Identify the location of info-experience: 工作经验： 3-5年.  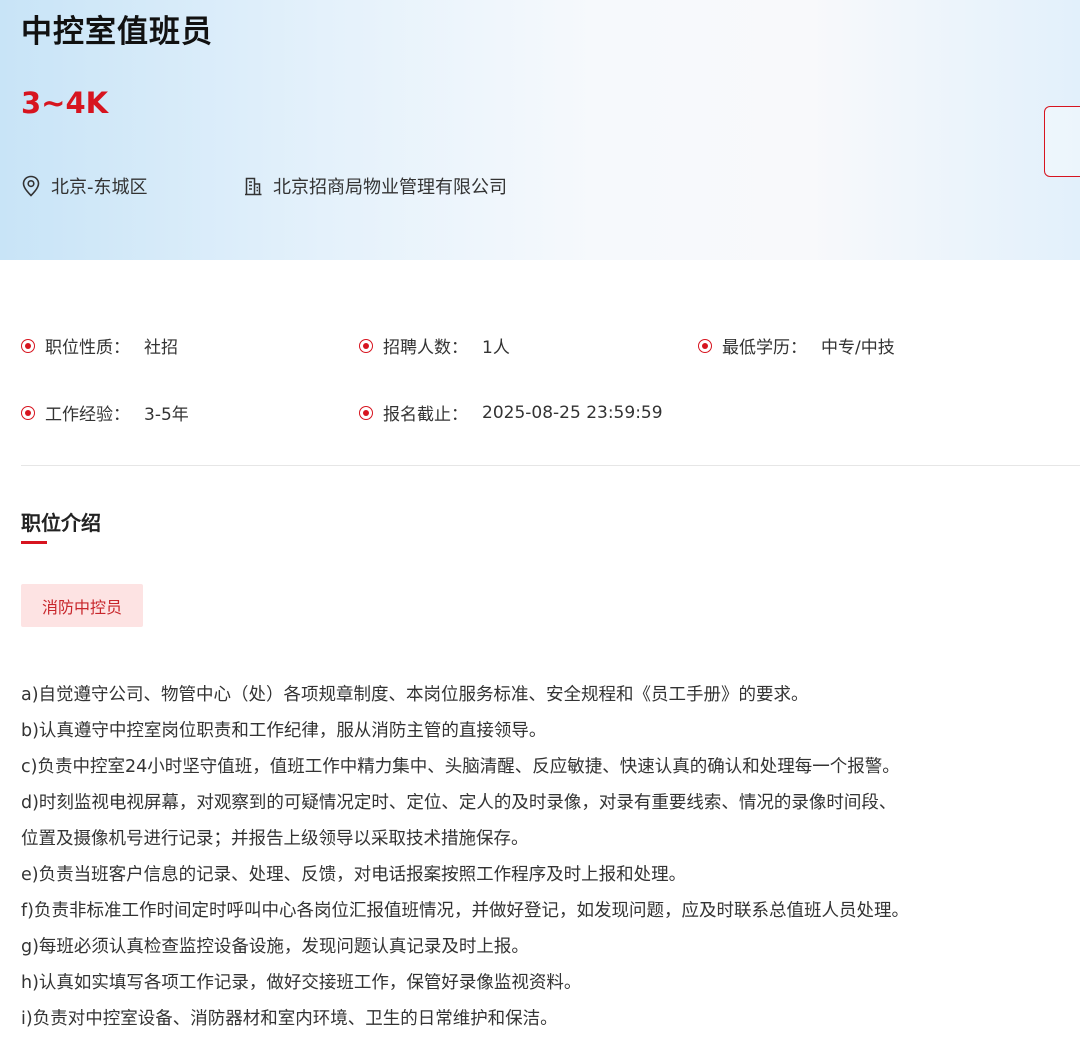
(105, 412).